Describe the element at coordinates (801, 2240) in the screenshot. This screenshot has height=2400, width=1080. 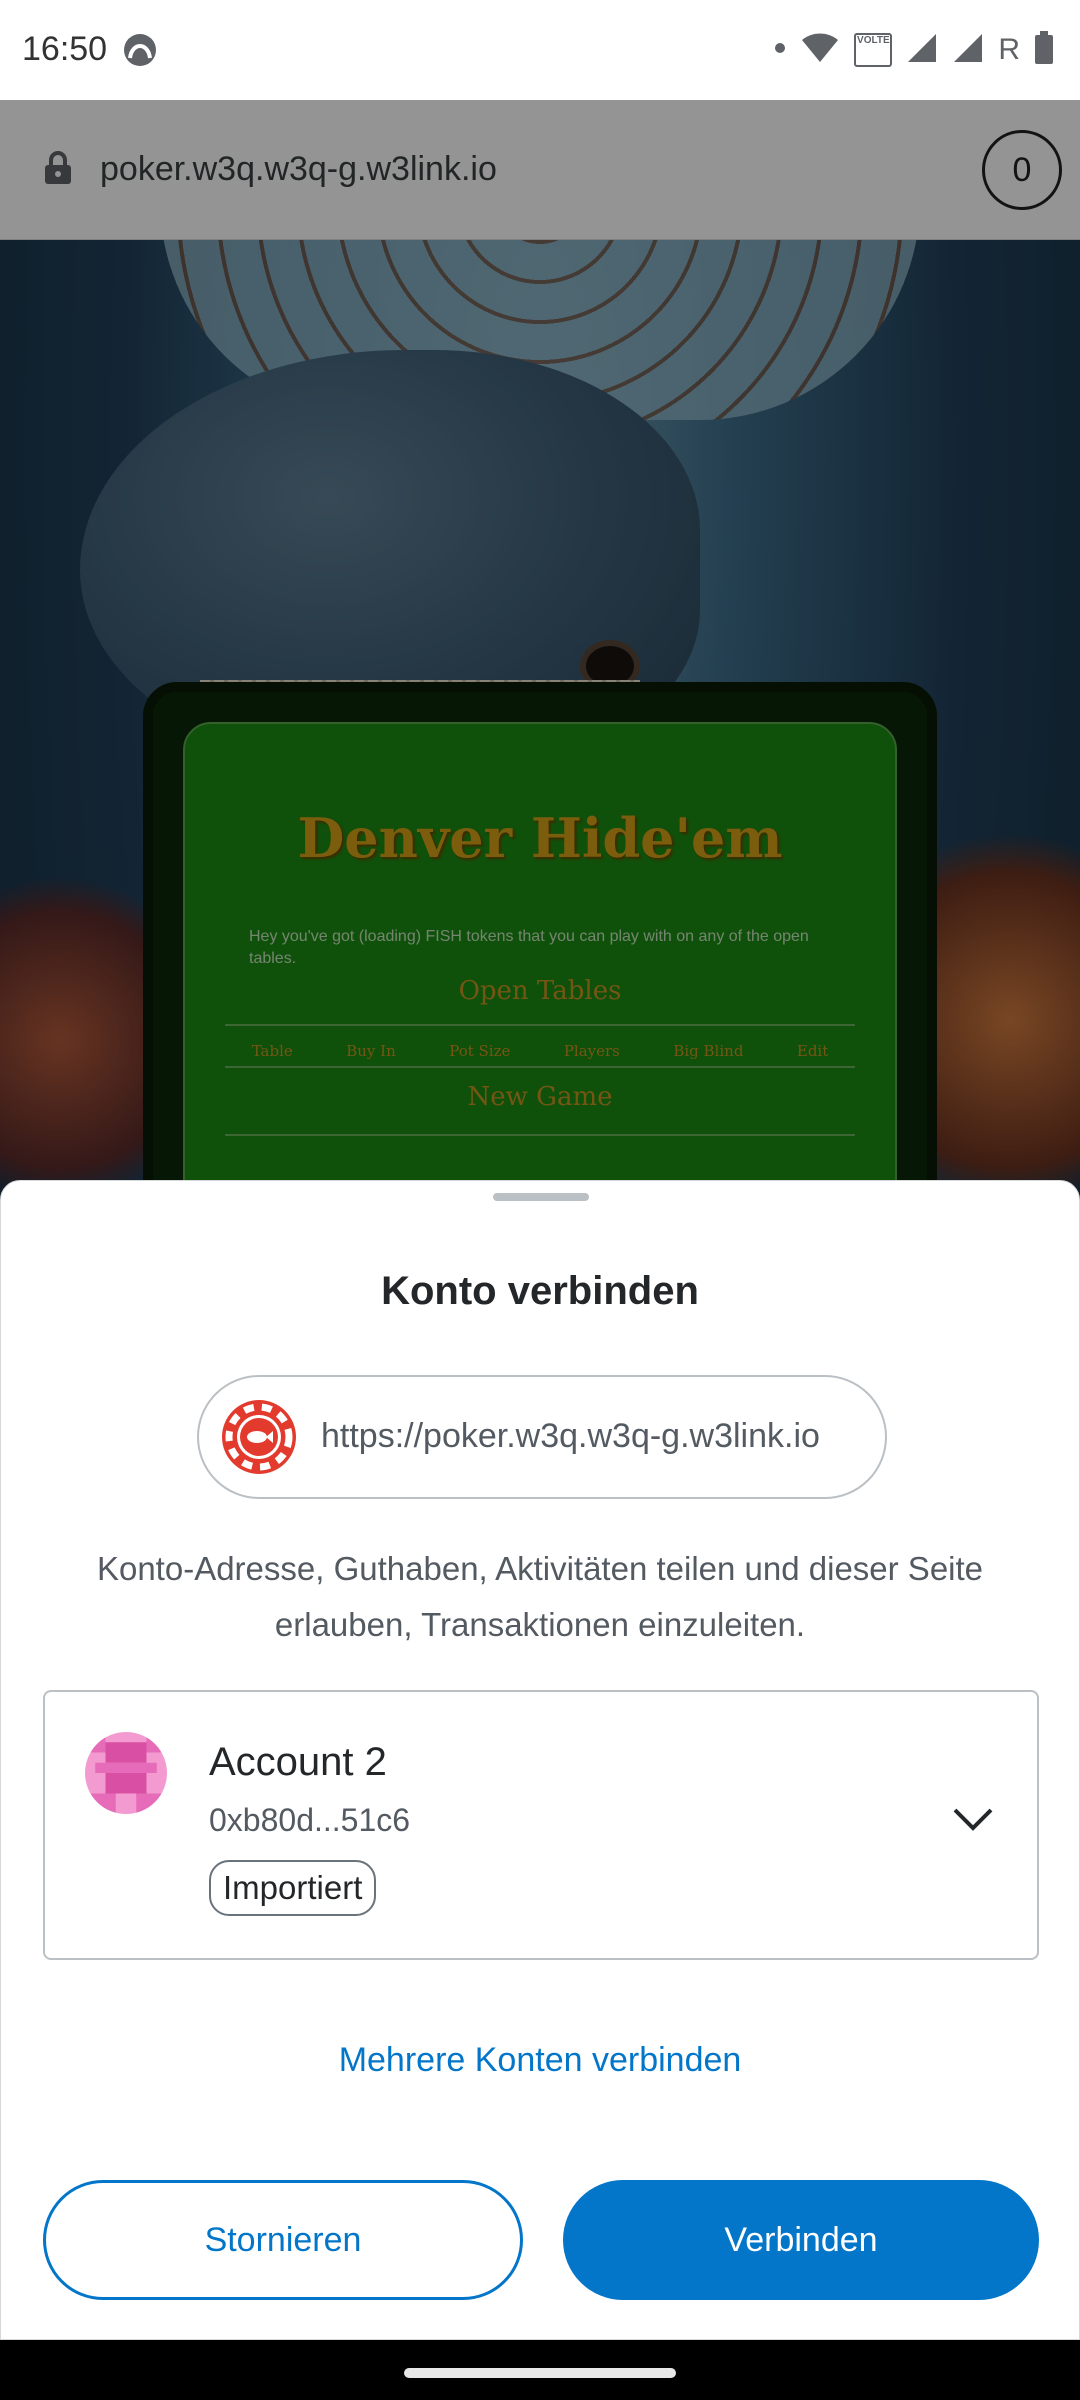
I see `connect-button: Verbinden` at that location.